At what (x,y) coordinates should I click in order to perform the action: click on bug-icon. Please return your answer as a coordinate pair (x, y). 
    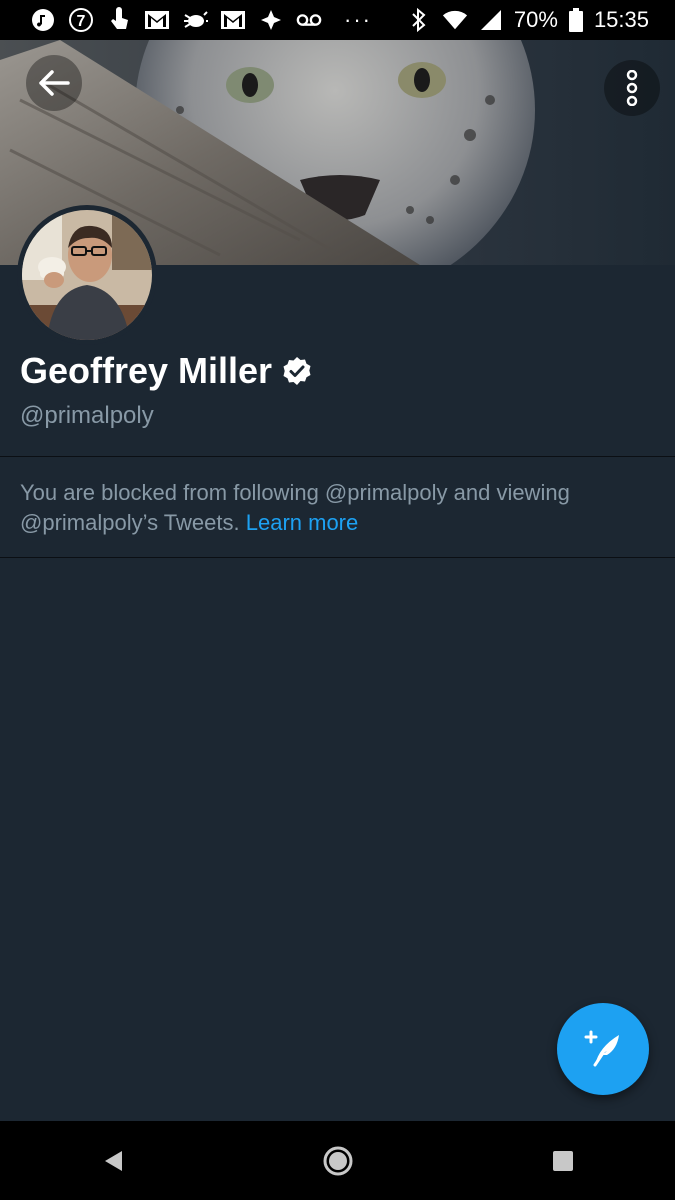
    Looking at the image, I should click on (195, 20).